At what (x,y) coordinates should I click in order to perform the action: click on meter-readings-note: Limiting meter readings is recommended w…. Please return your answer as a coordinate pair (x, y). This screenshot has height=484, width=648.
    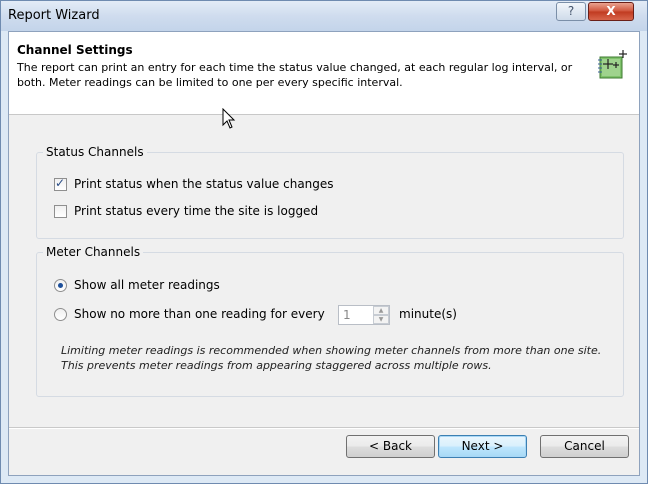
    Looking at the image, I should click on (331, 358).